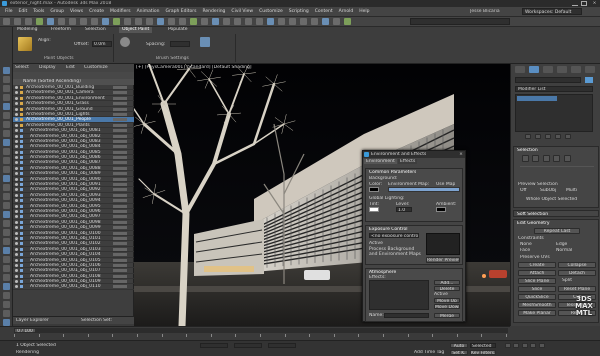  Describe the element at coordinates (6, 304) in the screenshot. I see `systems-icon` at that location.